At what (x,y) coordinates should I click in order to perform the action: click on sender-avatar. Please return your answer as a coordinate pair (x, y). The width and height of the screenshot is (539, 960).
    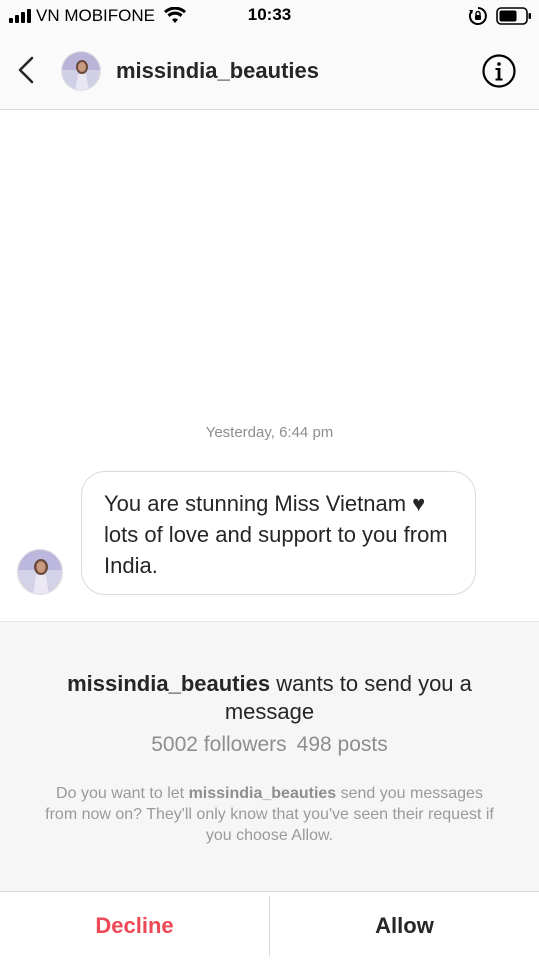
    Looking at the image, I should click on (40, 572).